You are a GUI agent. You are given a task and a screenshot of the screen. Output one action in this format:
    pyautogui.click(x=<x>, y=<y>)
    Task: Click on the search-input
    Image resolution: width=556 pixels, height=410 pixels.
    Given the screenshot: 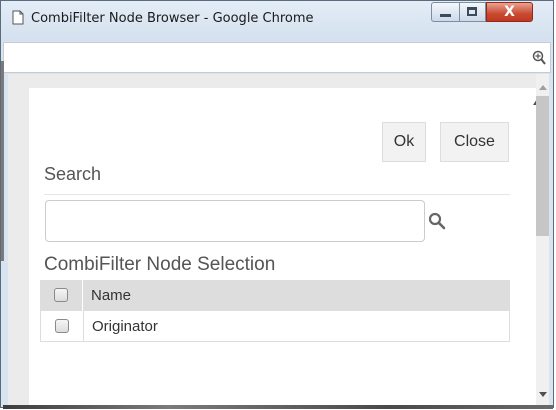 What is the action you would take?
    pyautogui.click(x=235, y=221)
    